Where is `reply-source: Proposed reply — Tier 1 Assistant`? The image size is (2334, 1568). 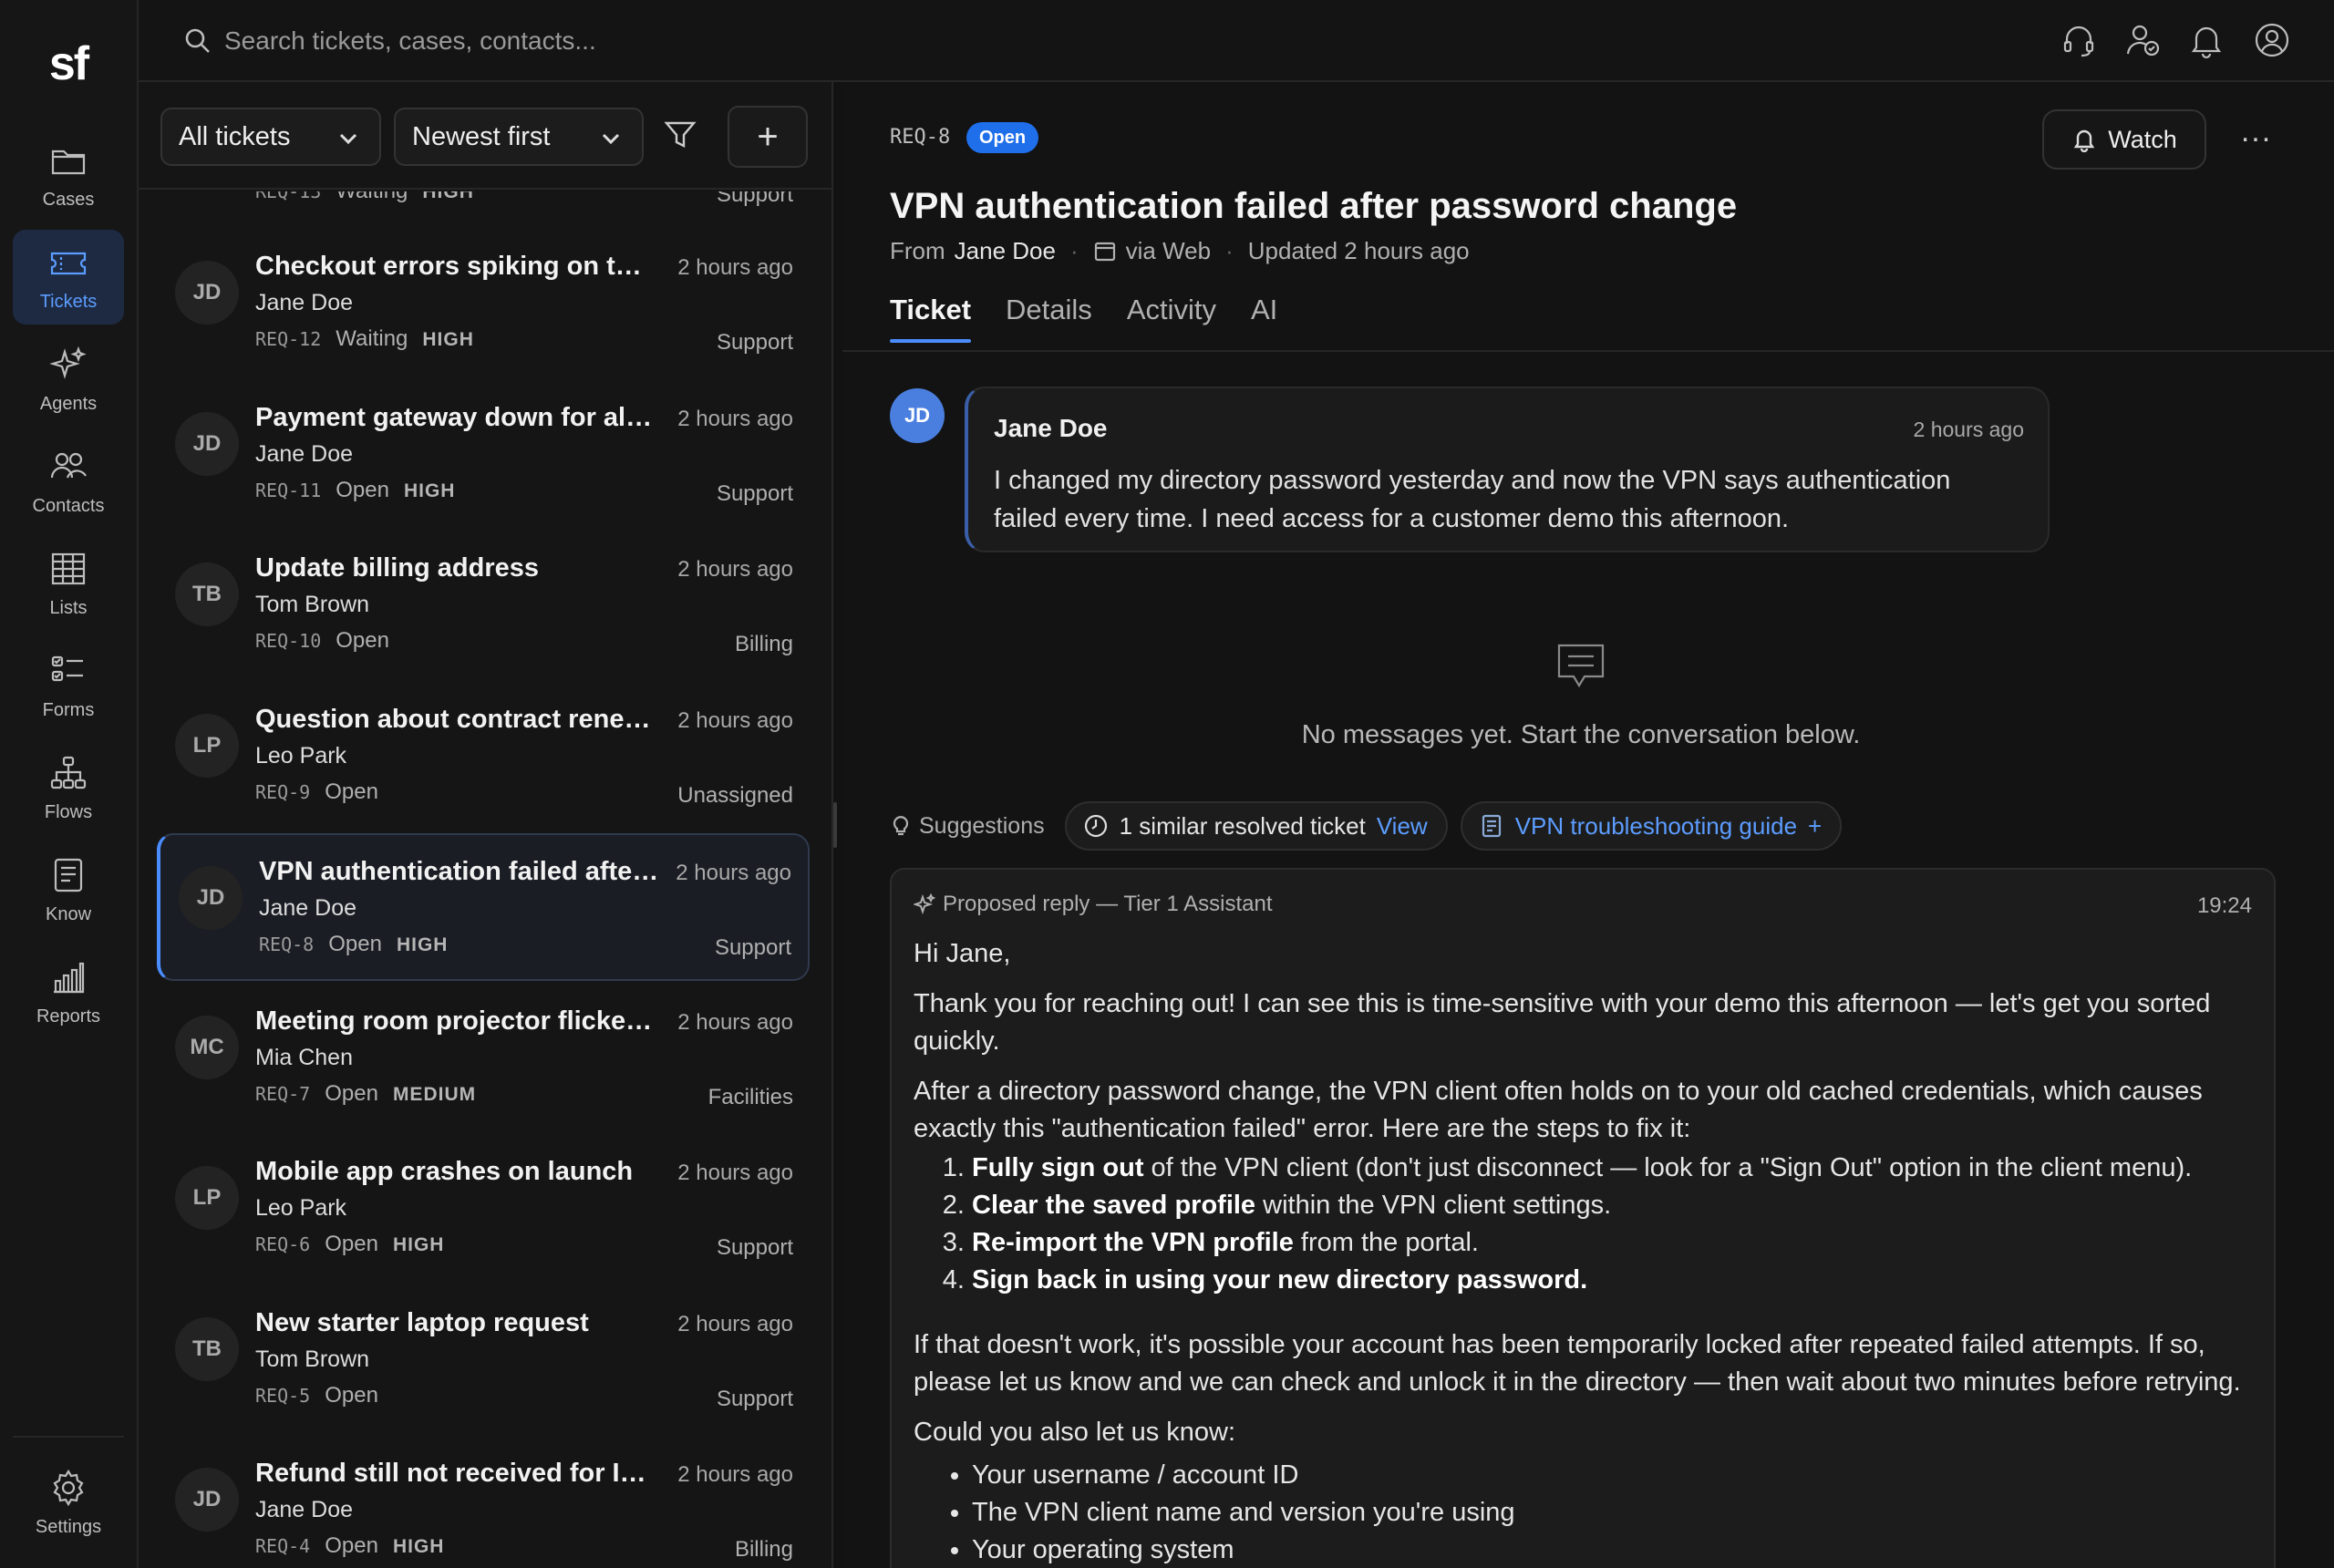 reply-source: Proposed reply — Tier 1 Assistant is located at coordinates (1108, 904).